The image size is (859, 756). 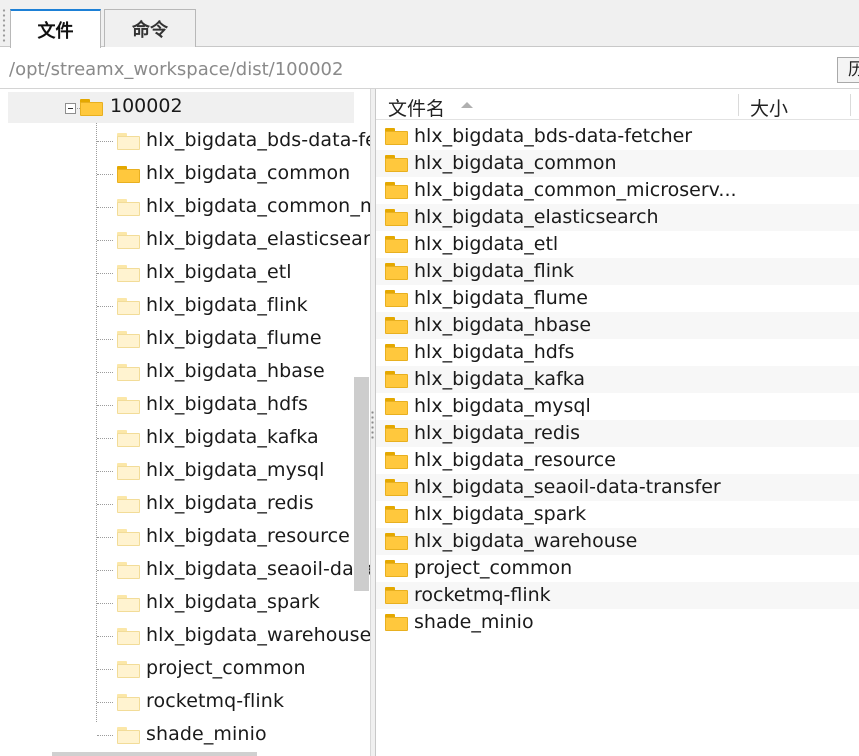 I want to click on tree-item: hlx_bigdata_common, so click(x=185, y=174).